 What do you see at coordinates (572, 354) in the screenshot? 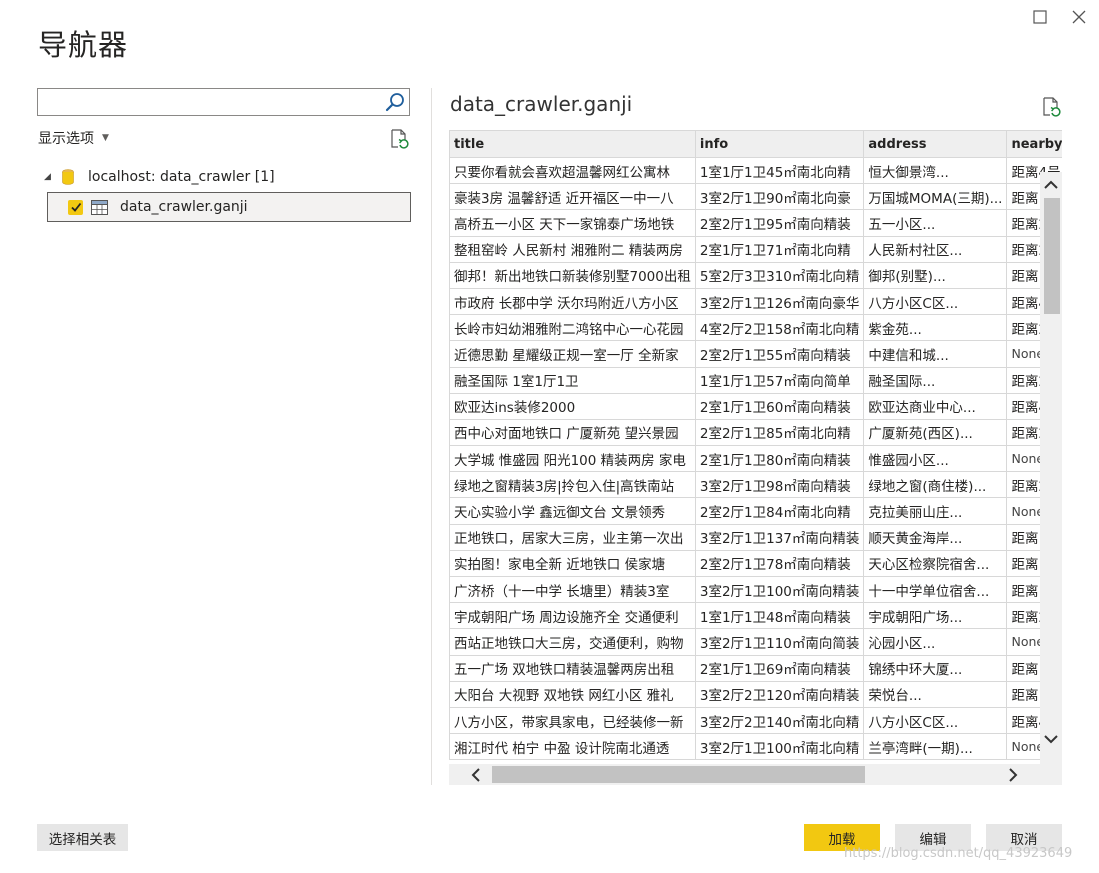
I see `table-cell: 近德思勤 星耀级正规一室一厅 全新家` at bounding box center [572, 354].